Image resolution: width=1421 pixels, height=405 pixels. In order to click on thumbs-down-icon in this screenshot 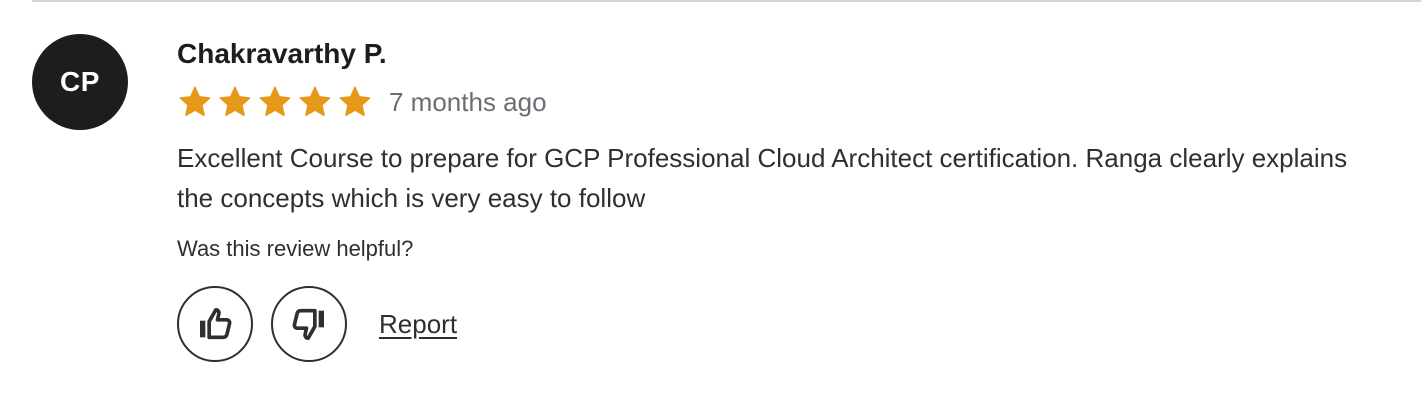, I will do `click(308, 324)`.